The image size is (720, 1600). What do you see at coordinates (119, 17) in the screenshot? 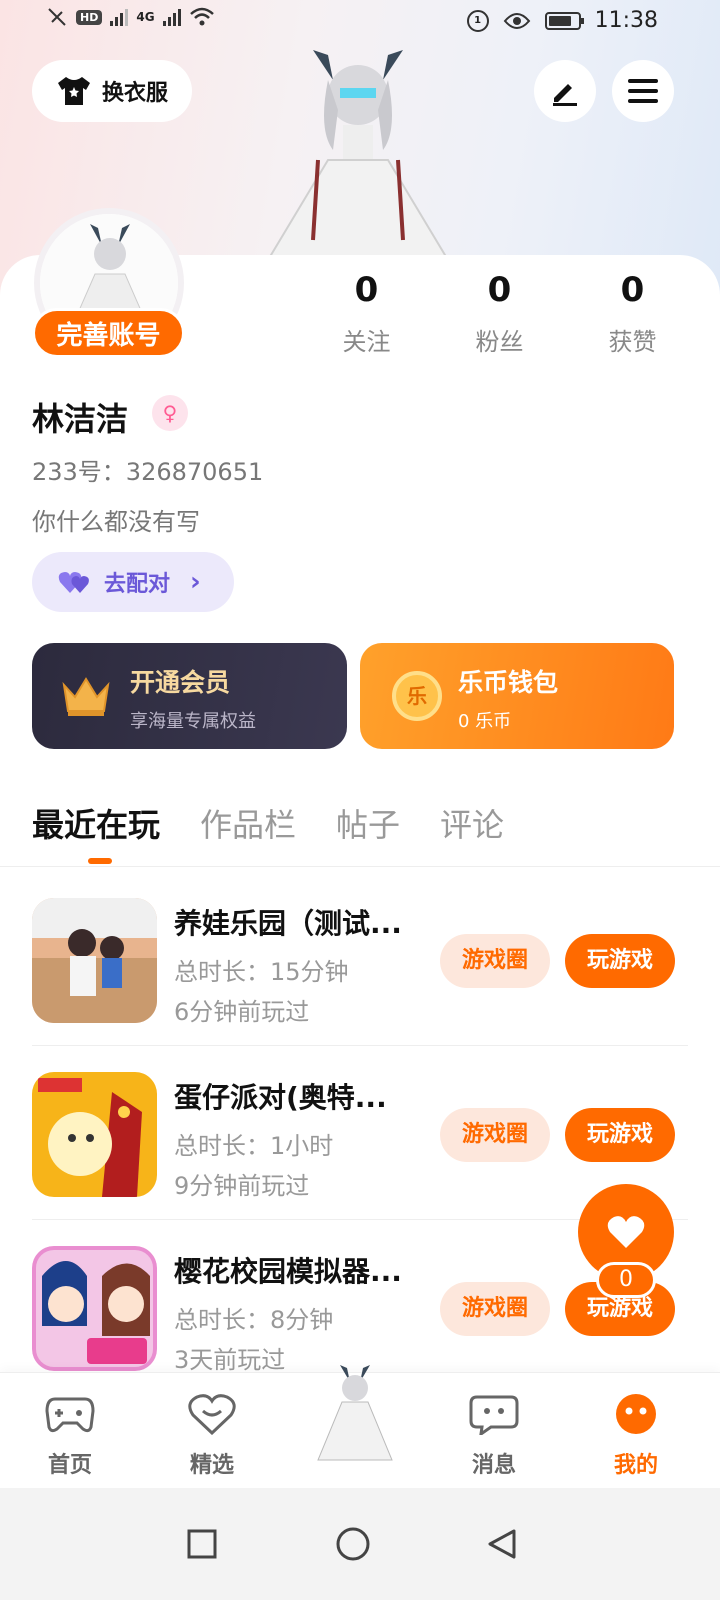
I see `signal-icon` at bounding box center [119, 17].